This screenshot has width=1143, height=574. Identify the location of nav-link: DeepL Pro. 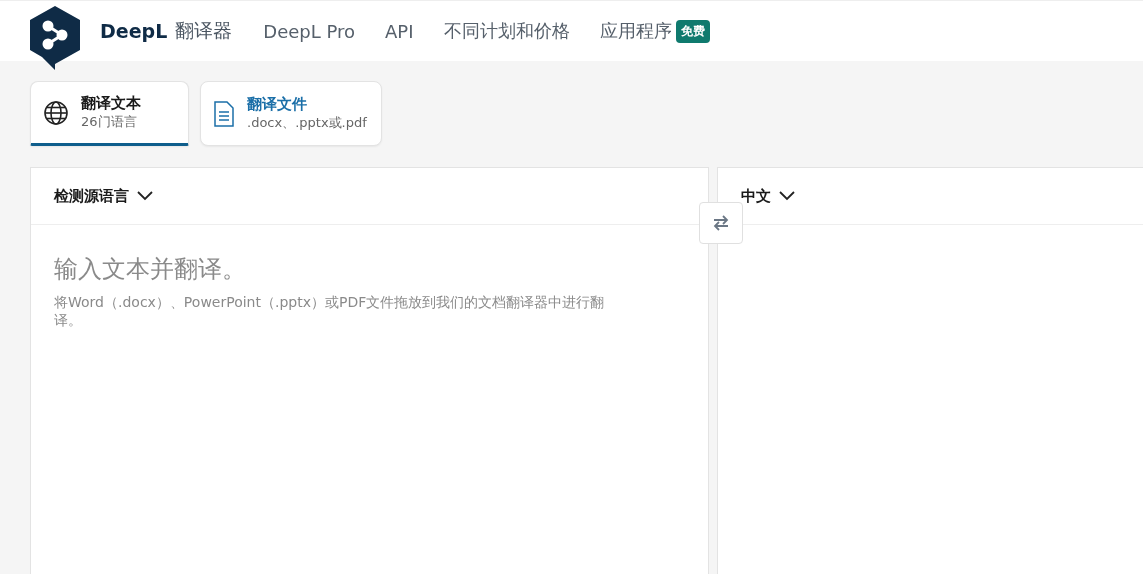
(309, 31).